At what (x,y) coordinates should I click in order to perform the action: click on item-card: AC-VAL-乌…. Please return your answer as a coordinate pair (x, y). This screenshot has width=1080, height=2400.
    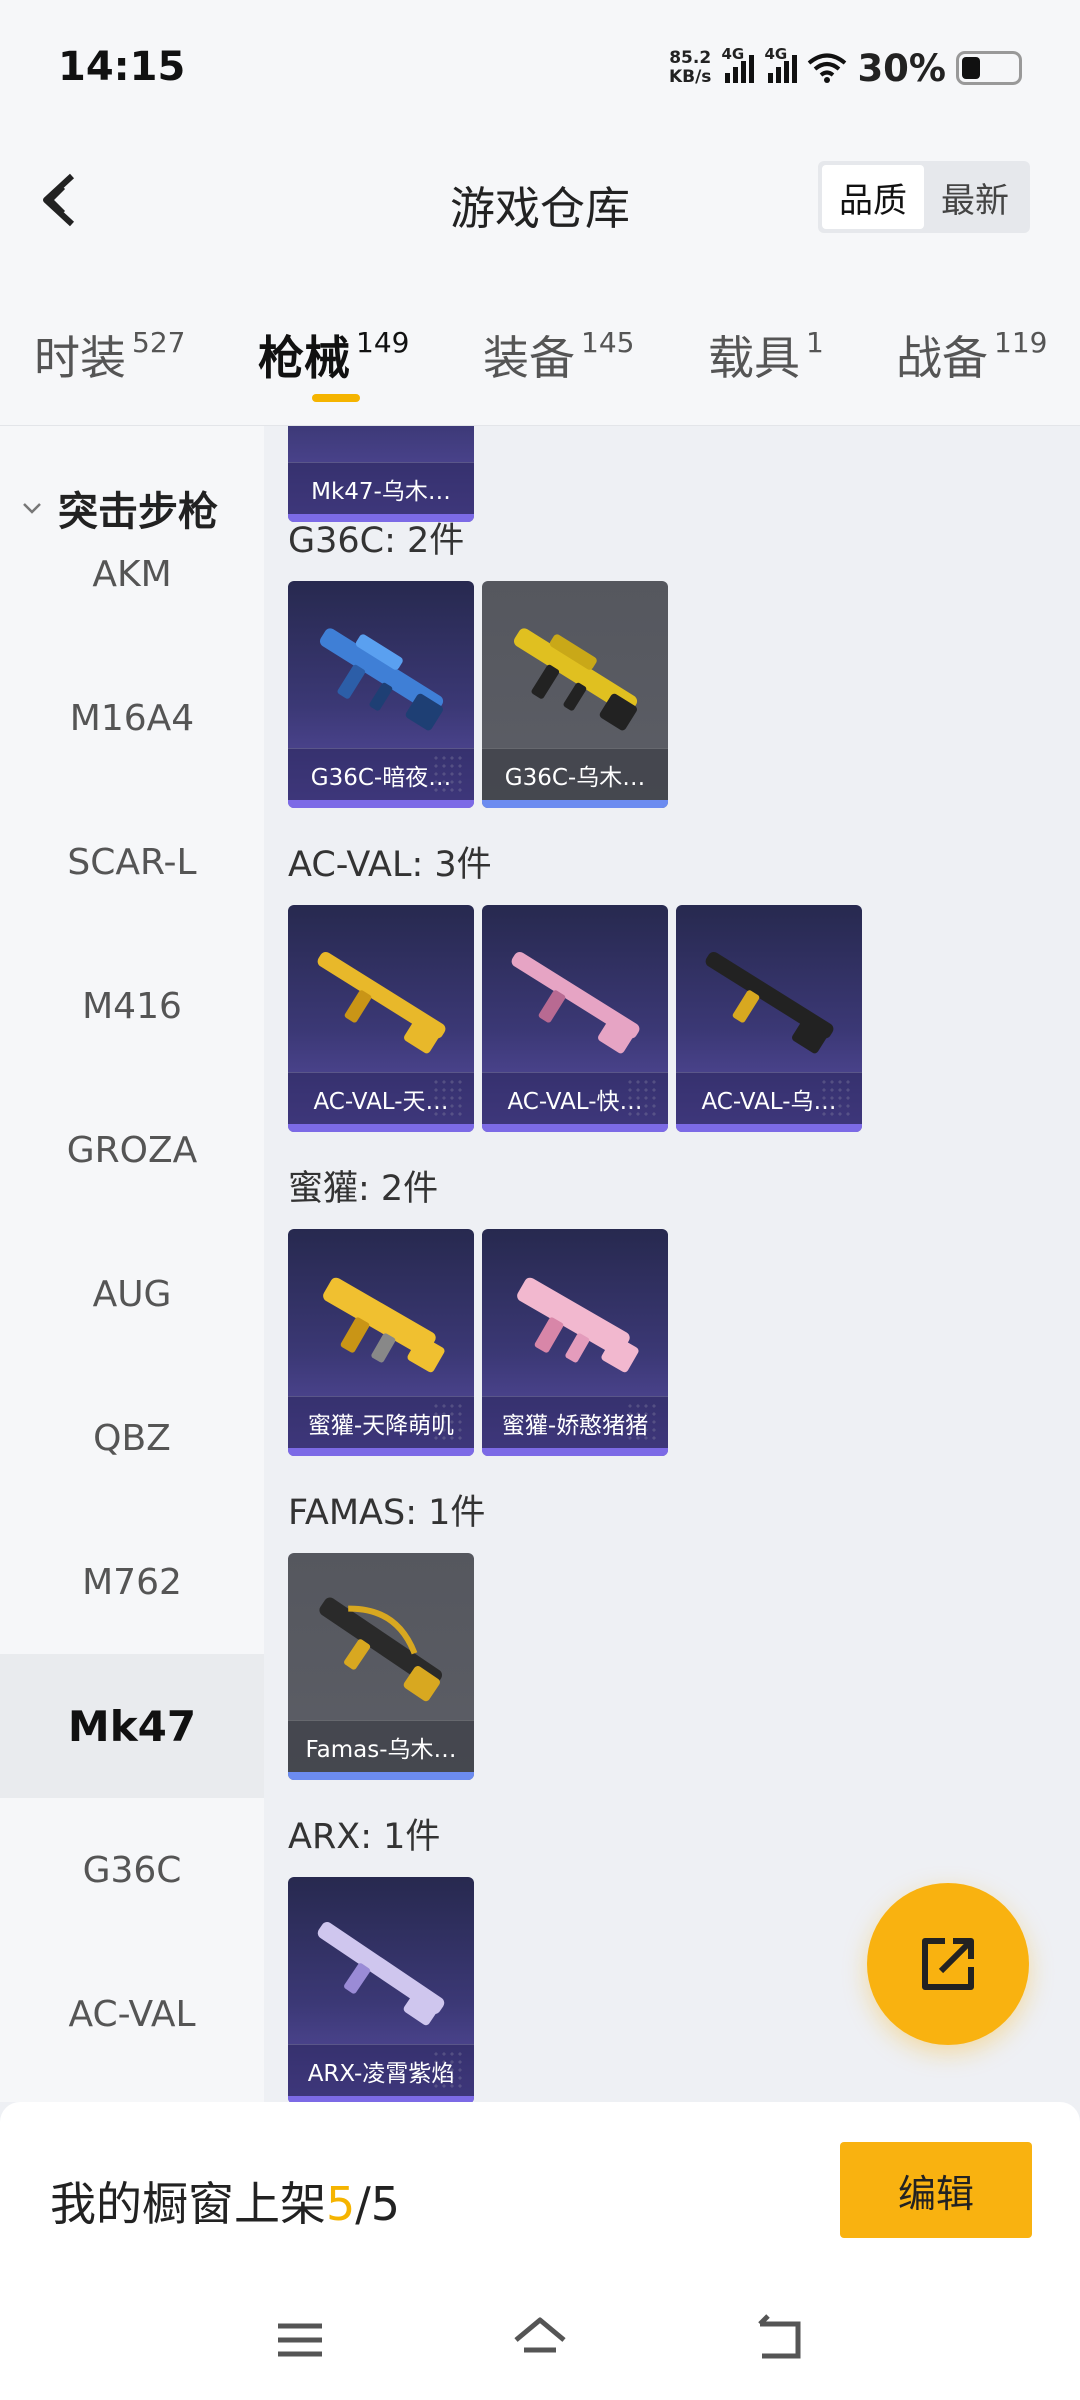
    Looking at the image, I should click on (769, 1018).